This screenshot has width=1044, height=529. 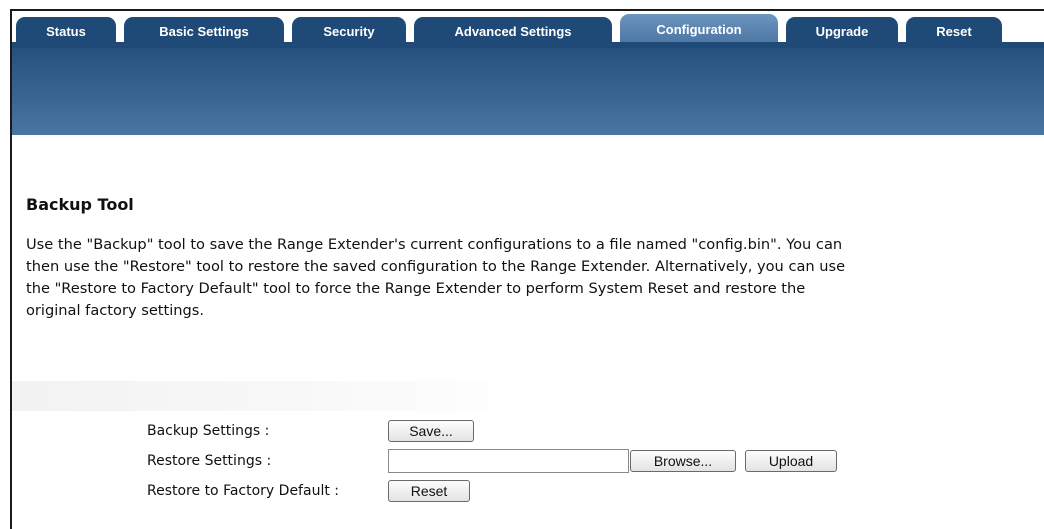 What do you see at coordinates (508, 461) in the screenshot?
I see `restore-file-input` at bounding box center [508, 461].